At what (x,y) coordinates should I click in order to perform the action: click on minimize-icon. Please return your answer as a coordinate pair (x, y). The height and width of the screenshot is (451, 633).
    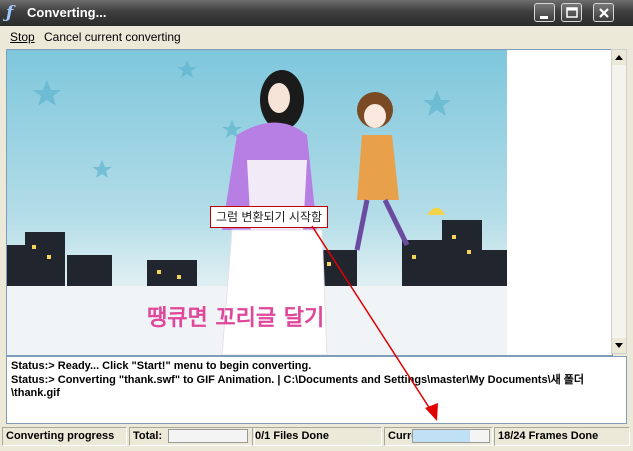
    Looking at the image, I should click on (544, 17).